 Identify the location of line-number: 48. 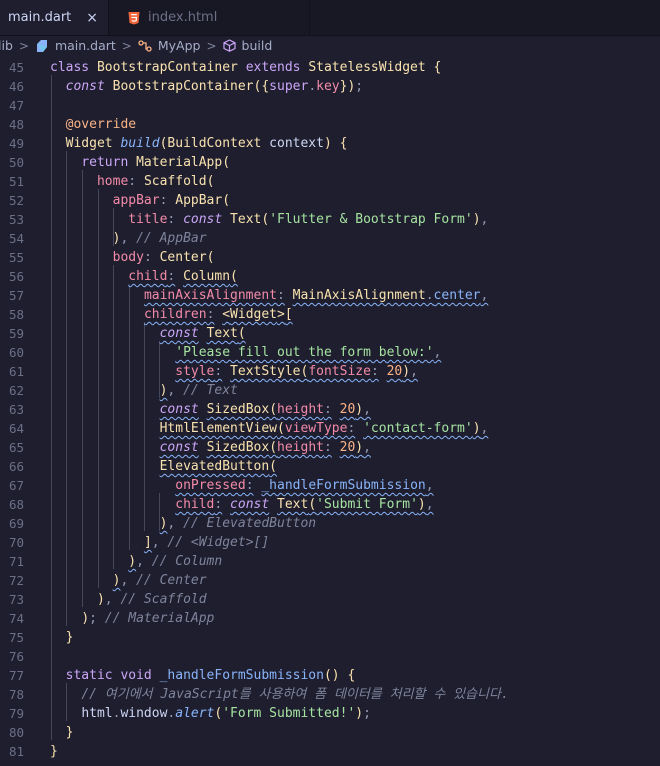
(16, 124).